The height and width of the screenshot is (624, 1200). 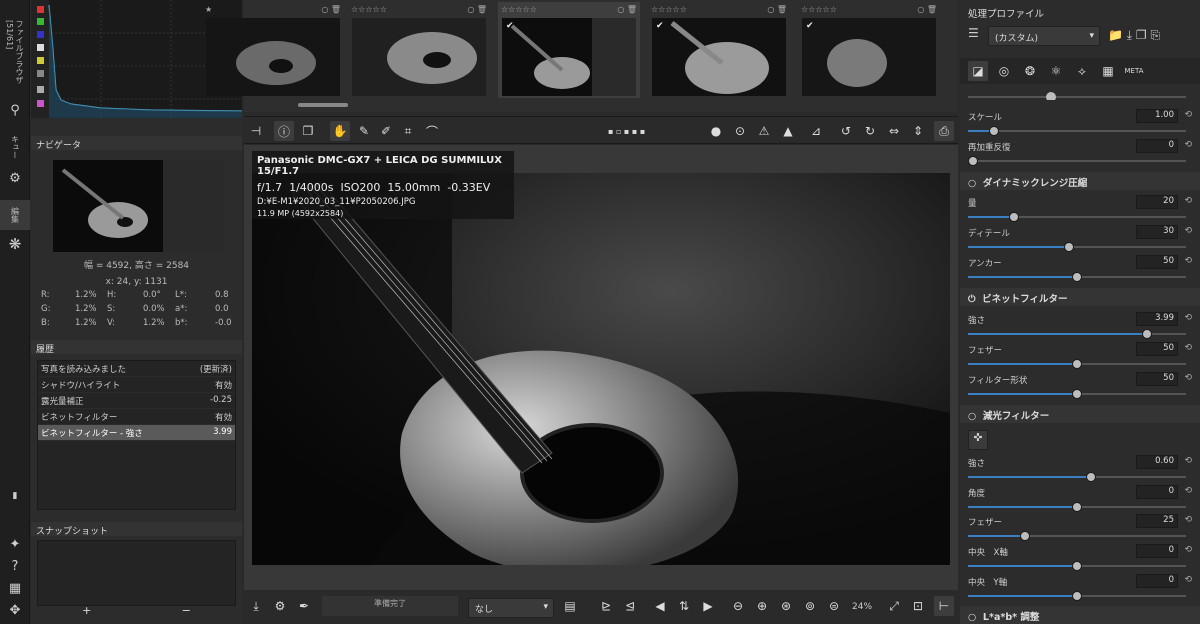 I want to click on search-icon: ⚲, so click(x=15, y=110).